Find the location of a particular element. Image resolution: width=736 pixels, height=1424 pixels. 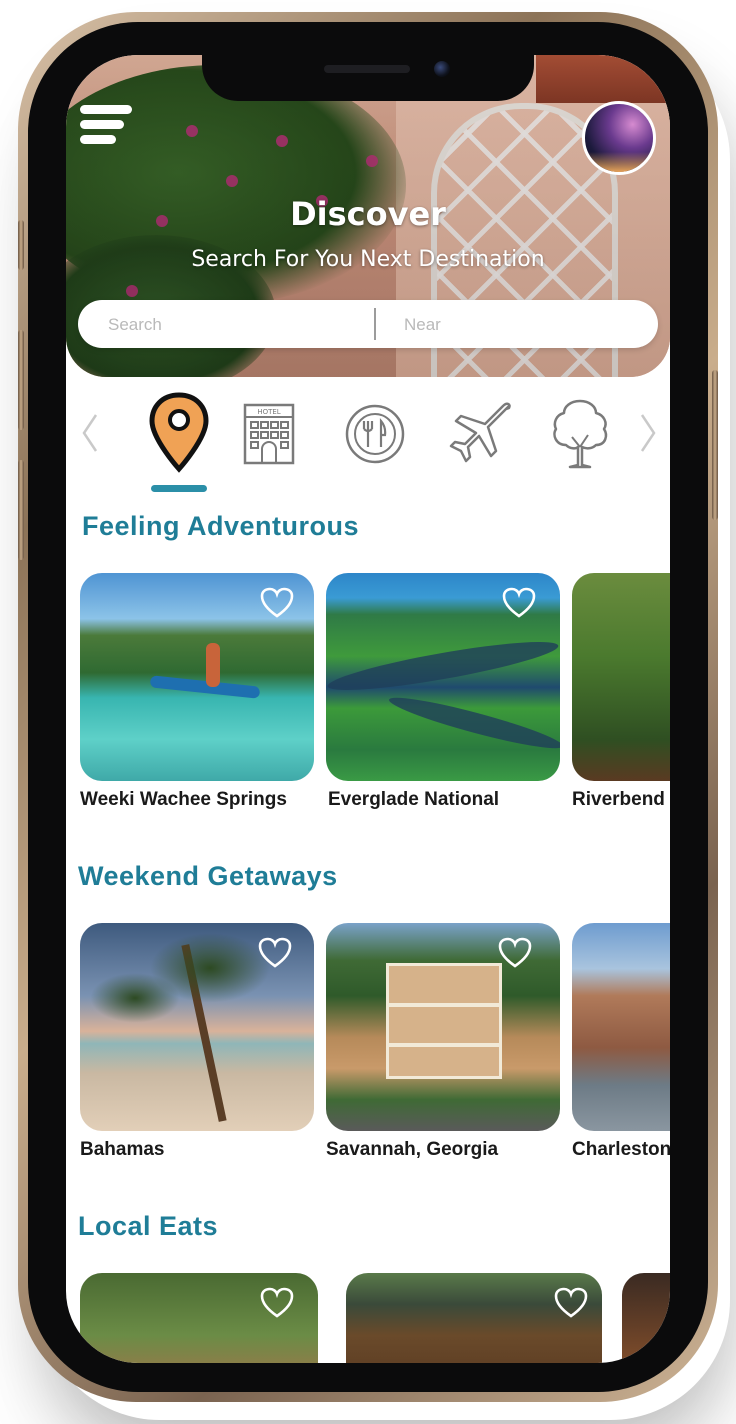

near-input is located at coordinates (524, 325).